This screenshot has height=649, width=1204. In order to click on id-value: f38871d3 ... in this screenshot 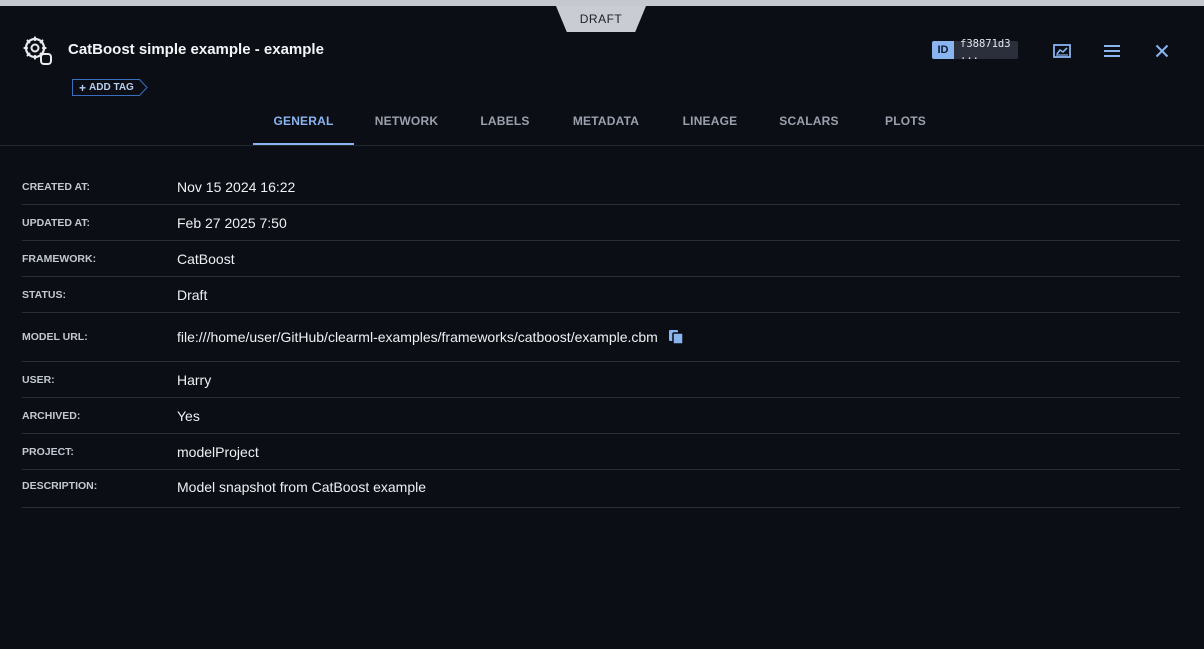, I will do `click(986, 50)`.